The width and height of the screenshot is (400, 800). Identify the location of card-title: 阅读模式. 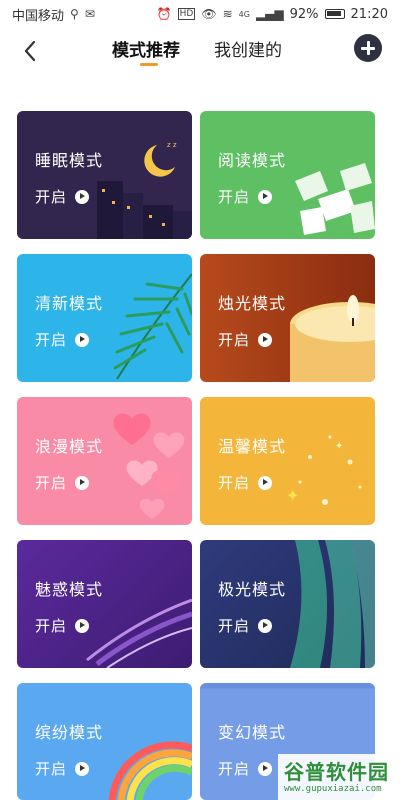
(252, 160).